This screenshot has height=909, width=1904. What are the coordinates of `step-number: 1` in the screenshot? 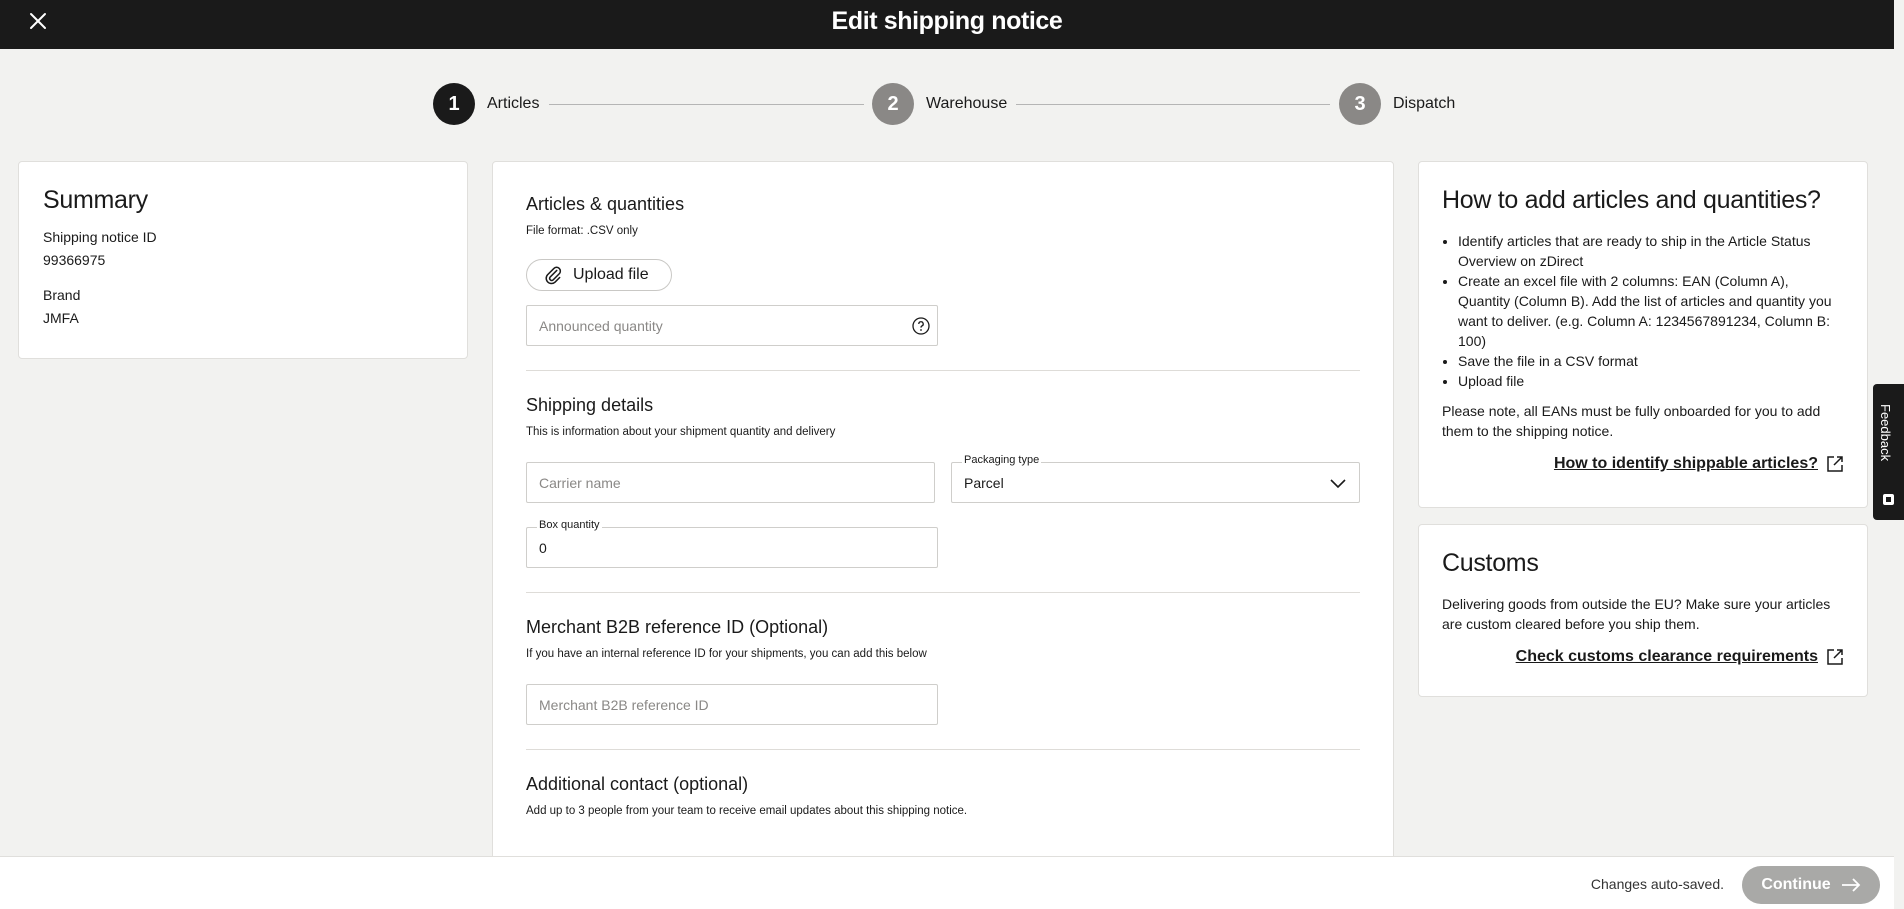 It's located at (454, 104).